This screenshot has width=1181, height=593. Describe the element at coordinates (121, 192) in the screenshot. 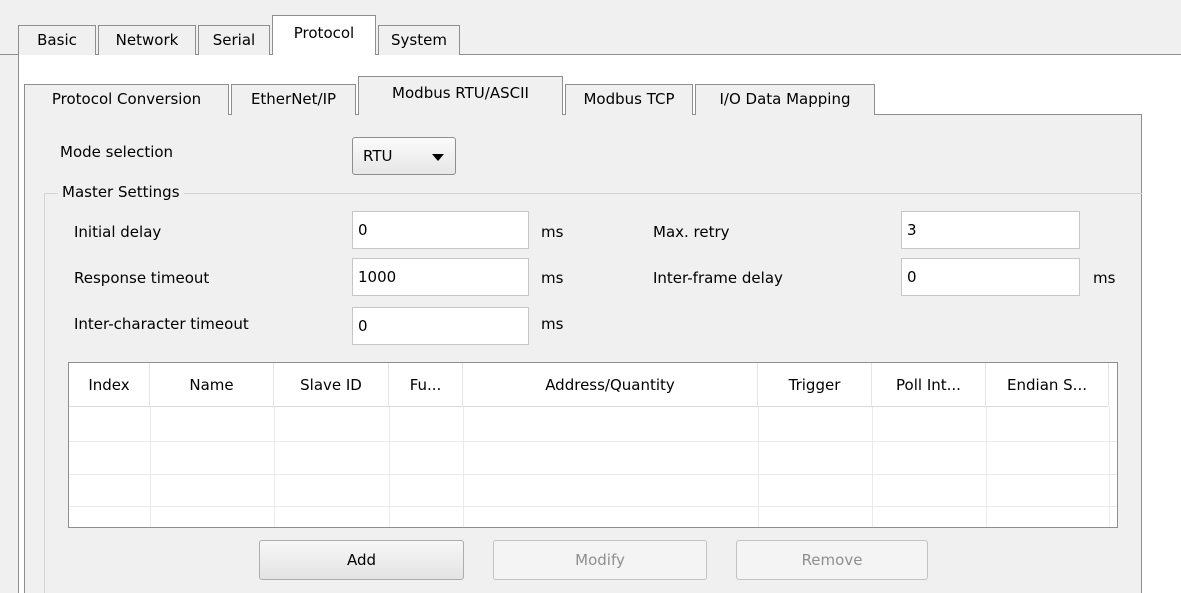

I see `master-settings-title: Master Settings` at that location.